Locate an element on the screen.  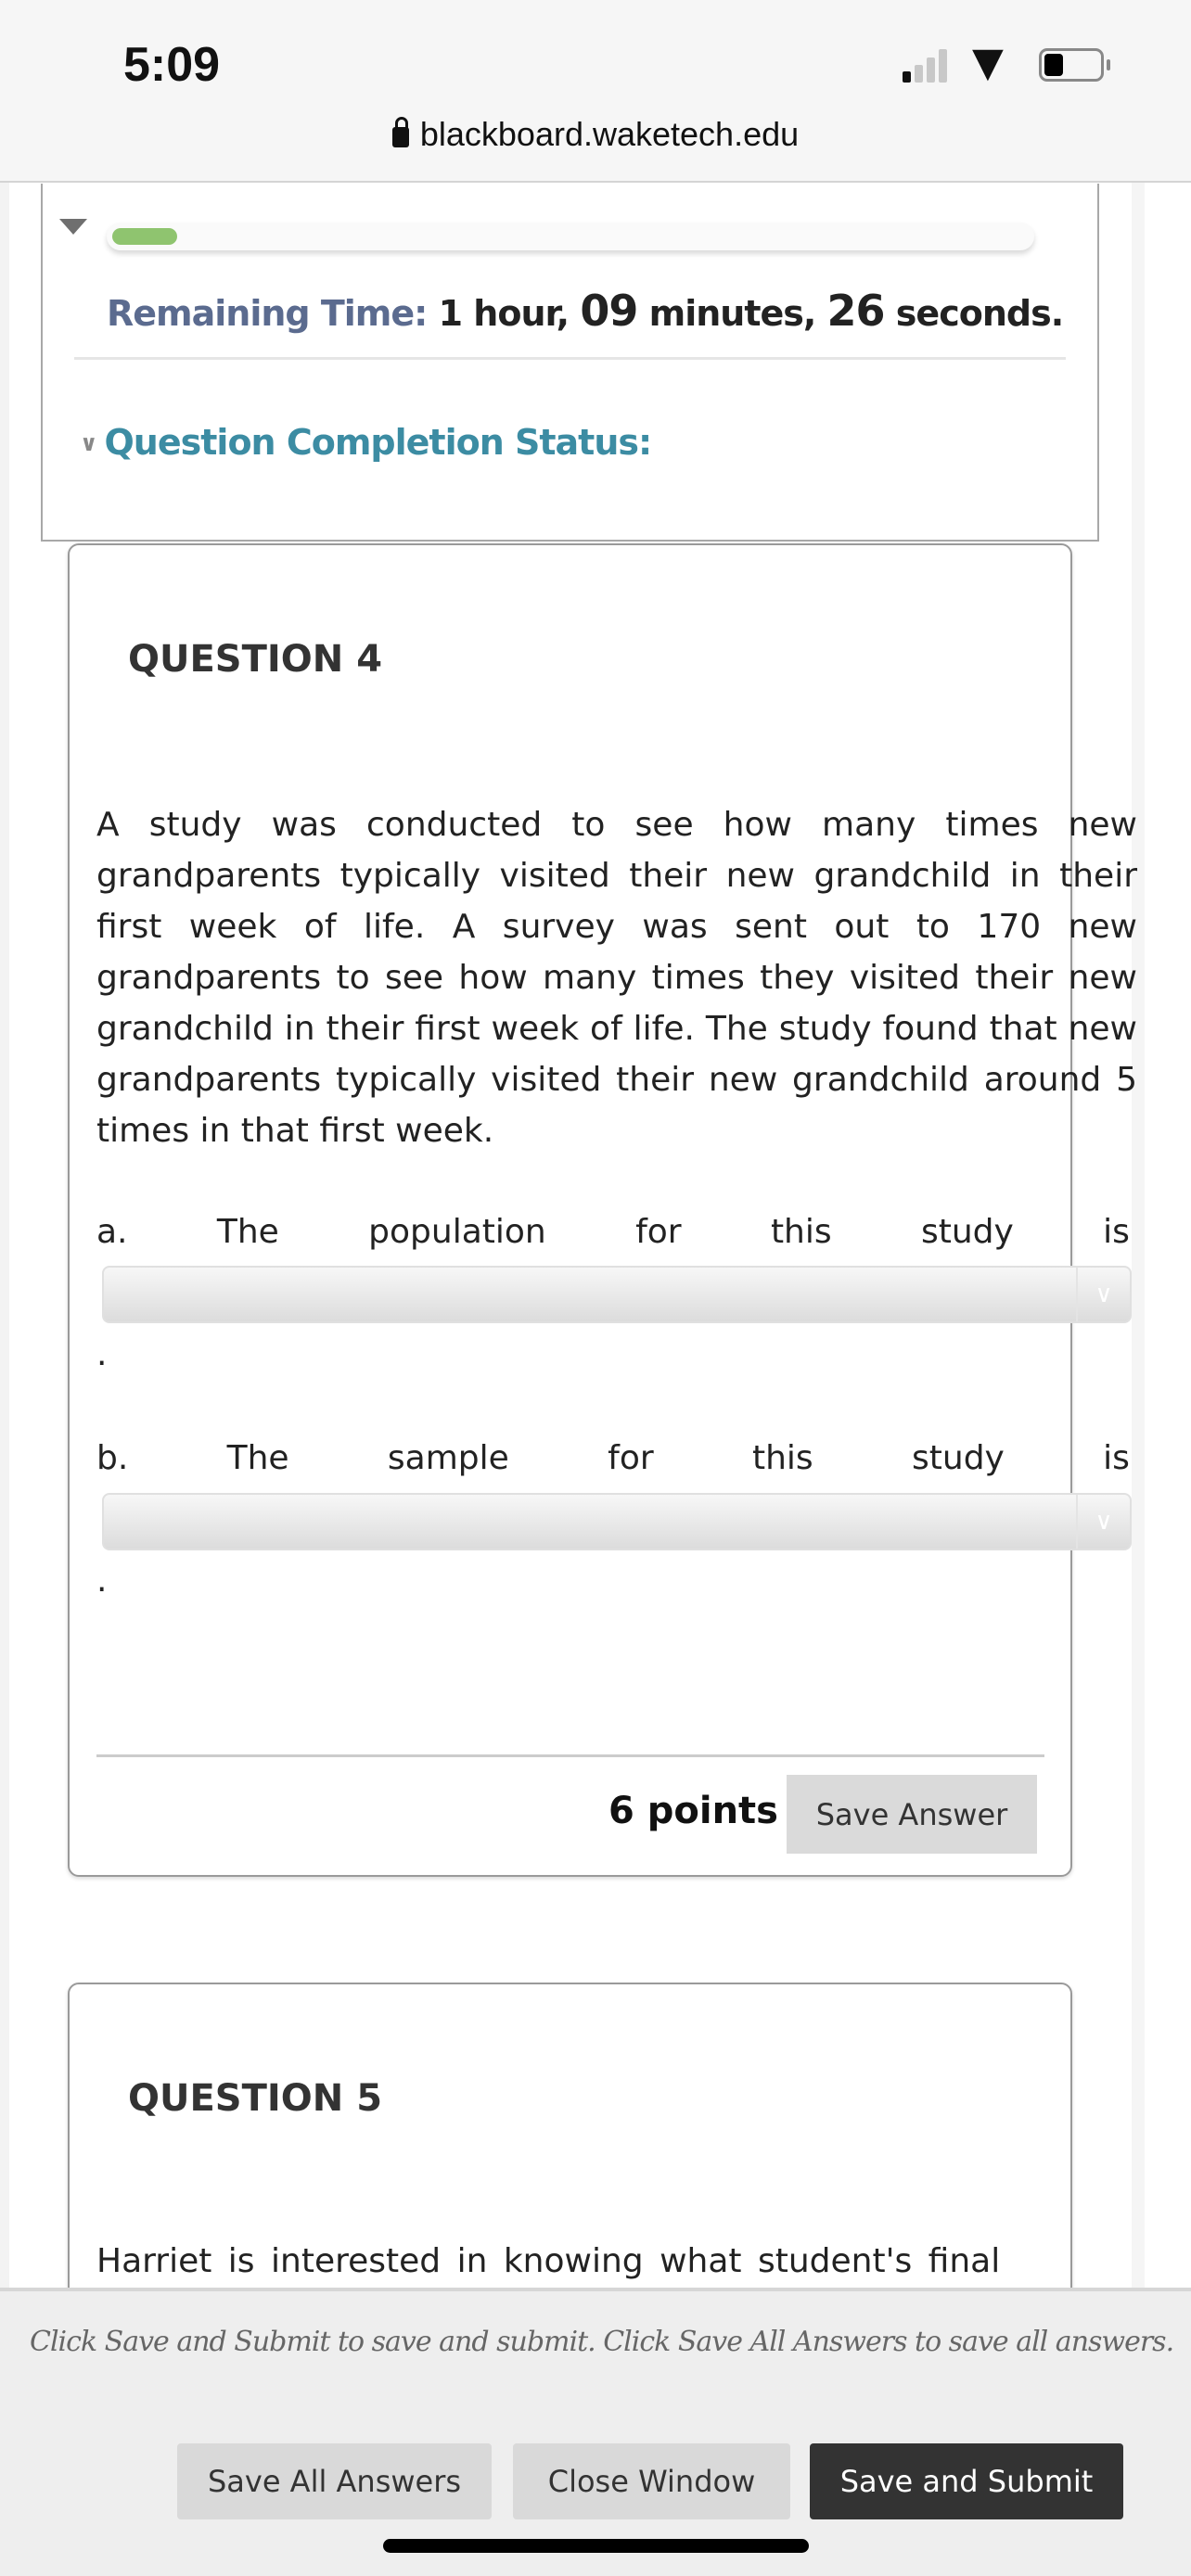
seconds-value: 26 is located at coordinates (856, 311).